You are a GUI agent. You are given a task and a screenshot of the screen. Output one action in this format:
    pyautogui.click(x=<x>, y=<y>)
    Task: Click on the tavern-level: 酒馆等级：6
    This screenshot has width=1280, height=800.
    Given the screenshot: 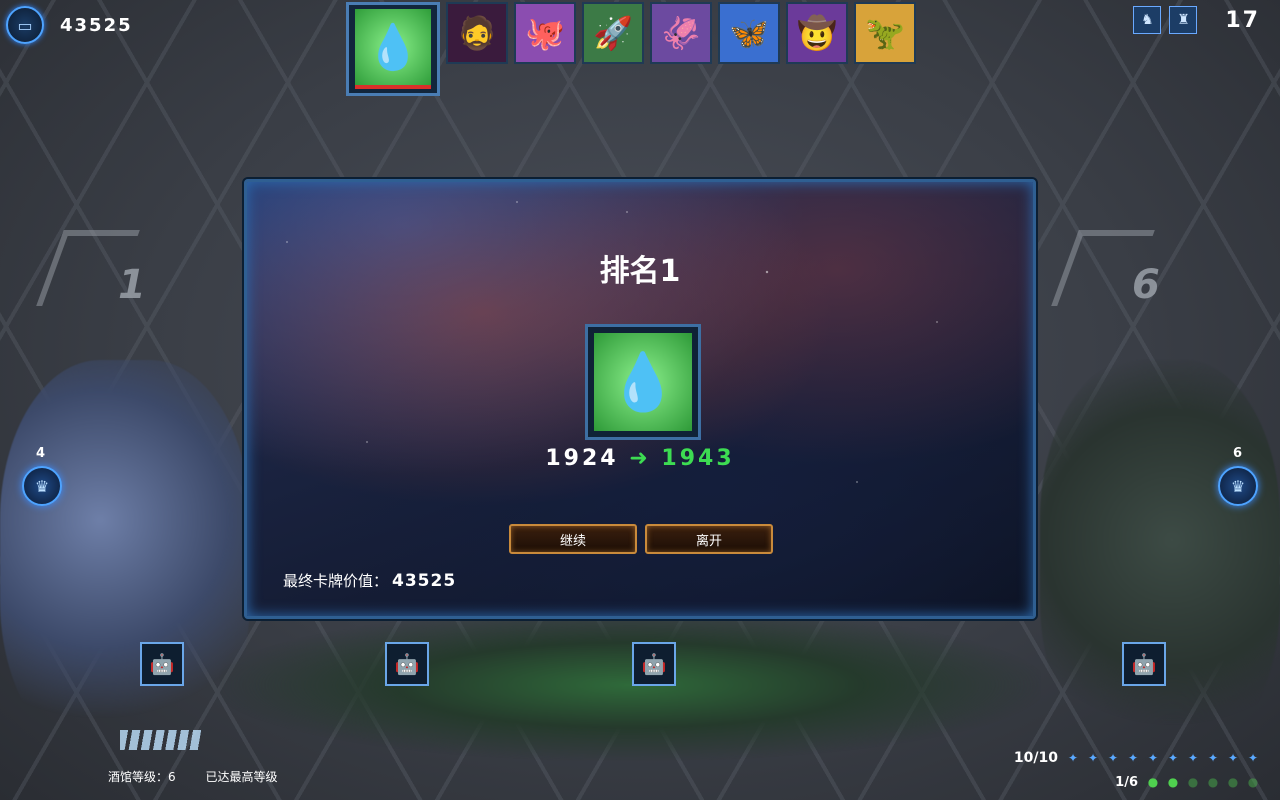 What is the action you would take?
    pyautogui.click(x=142, y=777)
    